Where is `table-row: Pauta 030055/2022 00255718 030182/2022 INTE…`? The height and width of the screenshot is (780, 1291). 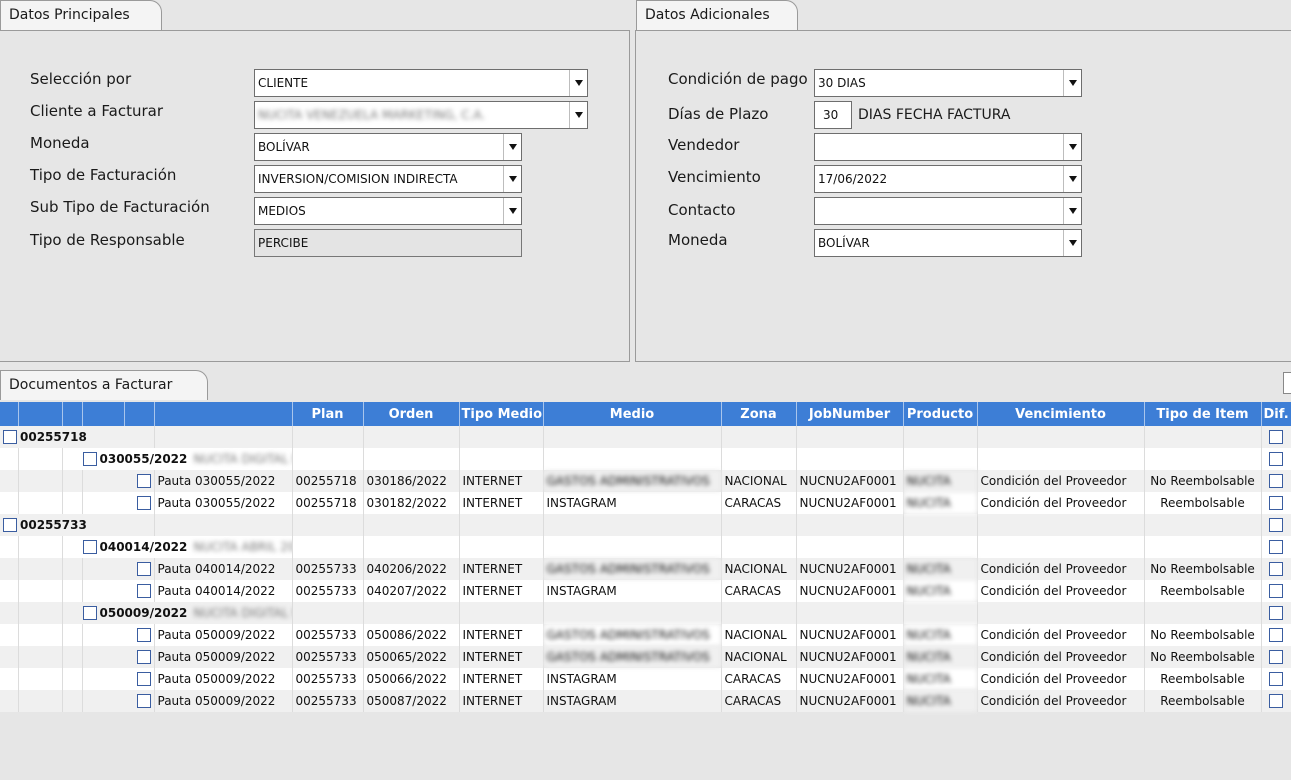 table-row: Pauta 030055/2022 00255718 030182/2022 INTE… is located at coordinates (645, 503).